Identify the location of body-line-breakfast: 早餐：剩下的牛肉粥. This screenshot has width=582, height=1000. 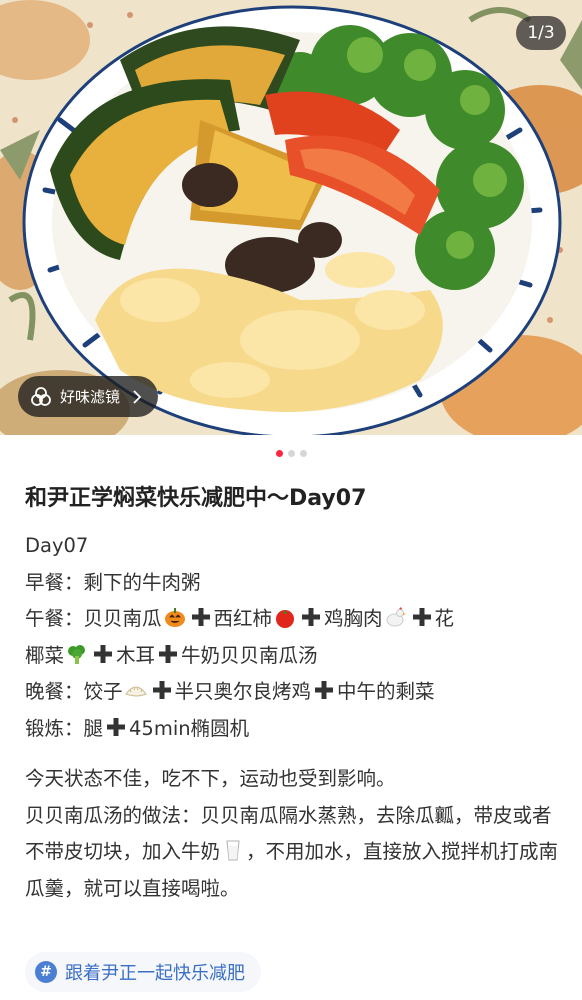
(113, 582).